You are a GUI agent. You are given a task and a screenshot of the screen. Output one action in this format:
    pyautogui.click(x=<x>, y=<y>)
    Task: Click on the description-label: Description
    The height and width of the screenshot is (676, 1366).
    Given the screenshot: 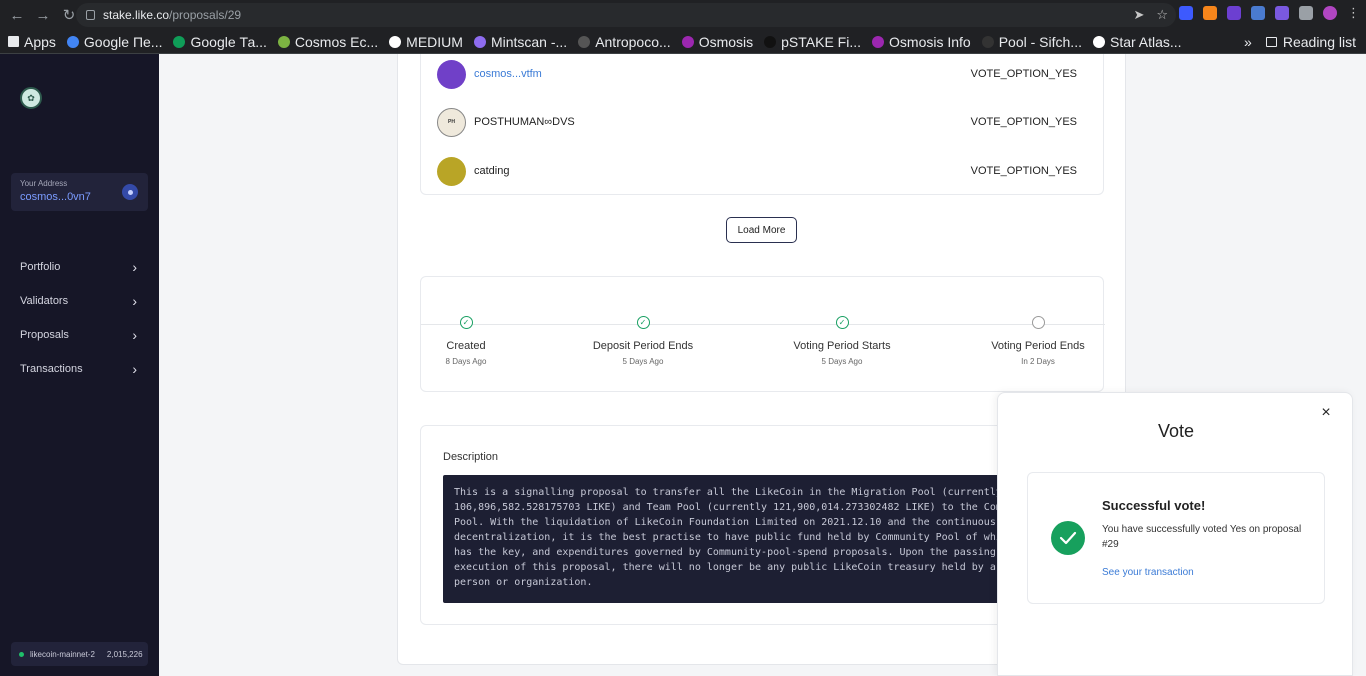 What is the action you would take?
    pyautogui.click(x=471, y=457)
    